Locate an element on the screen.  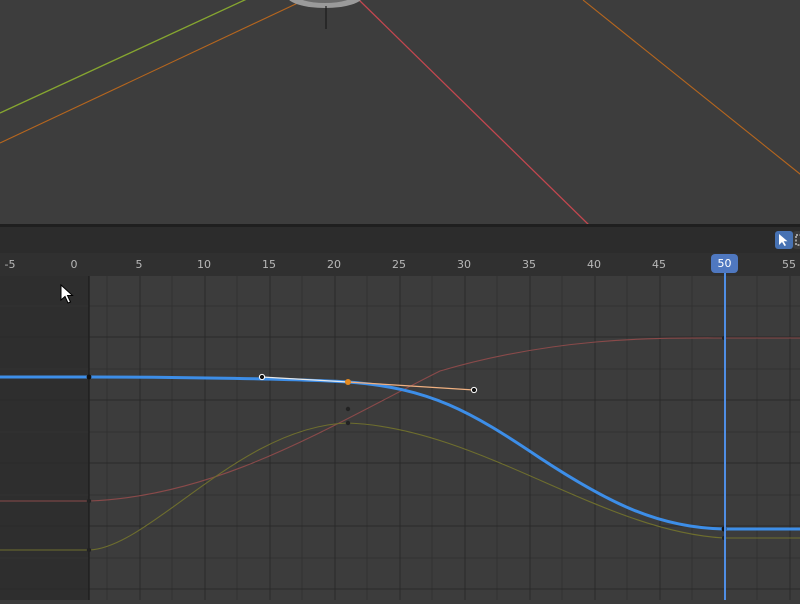
y-axis-line is located at coordinates (123, 57).